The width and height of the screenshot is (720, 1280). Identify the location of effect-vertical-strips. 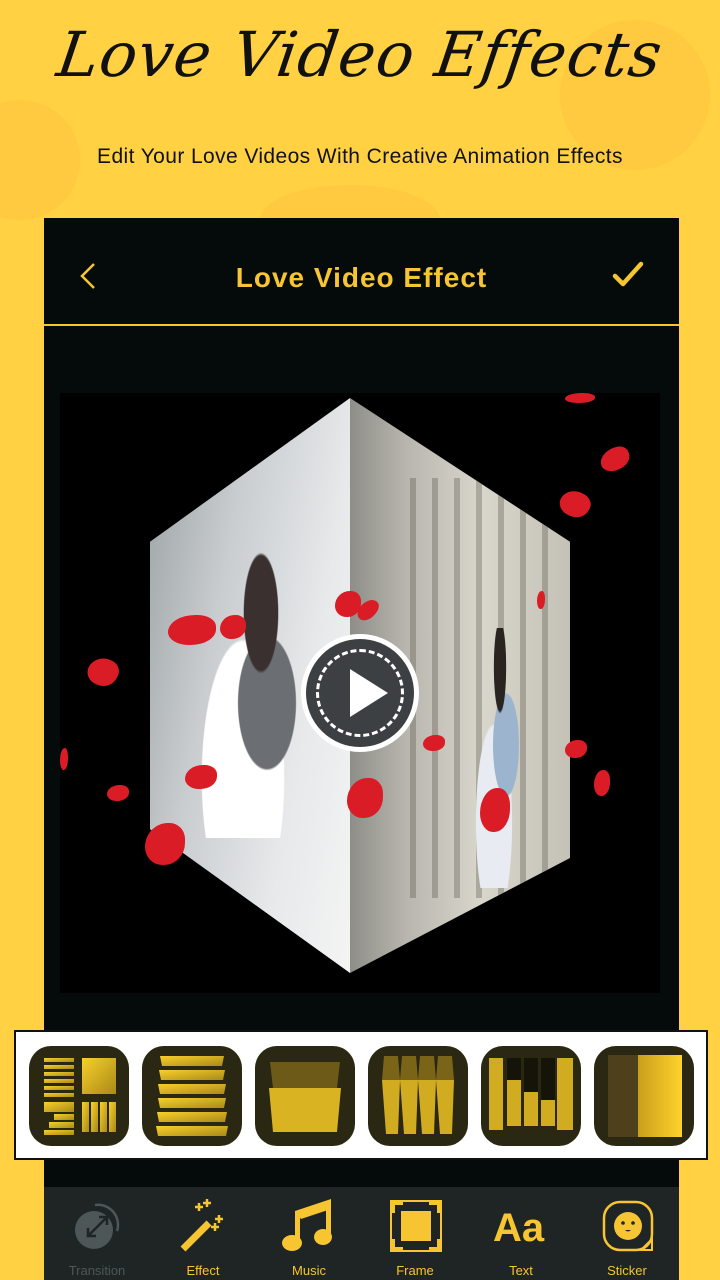
(418, 1096).